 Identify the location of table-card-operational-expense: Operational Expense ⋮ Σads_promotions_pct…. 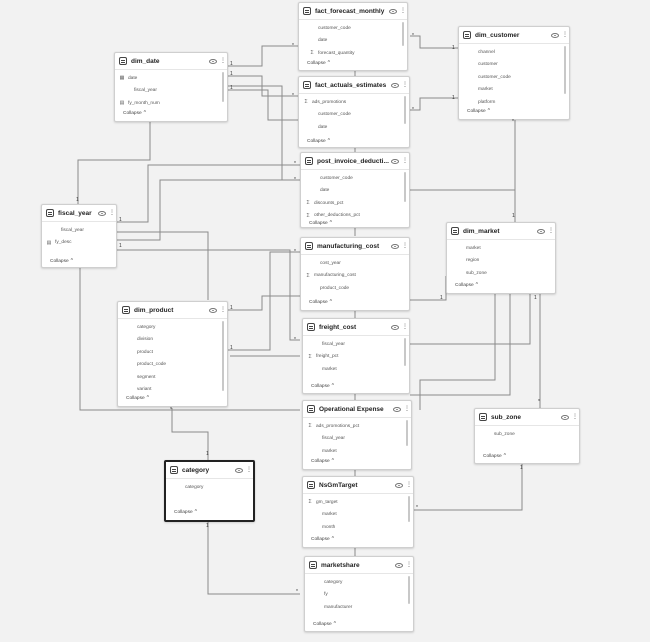
(357, 435).